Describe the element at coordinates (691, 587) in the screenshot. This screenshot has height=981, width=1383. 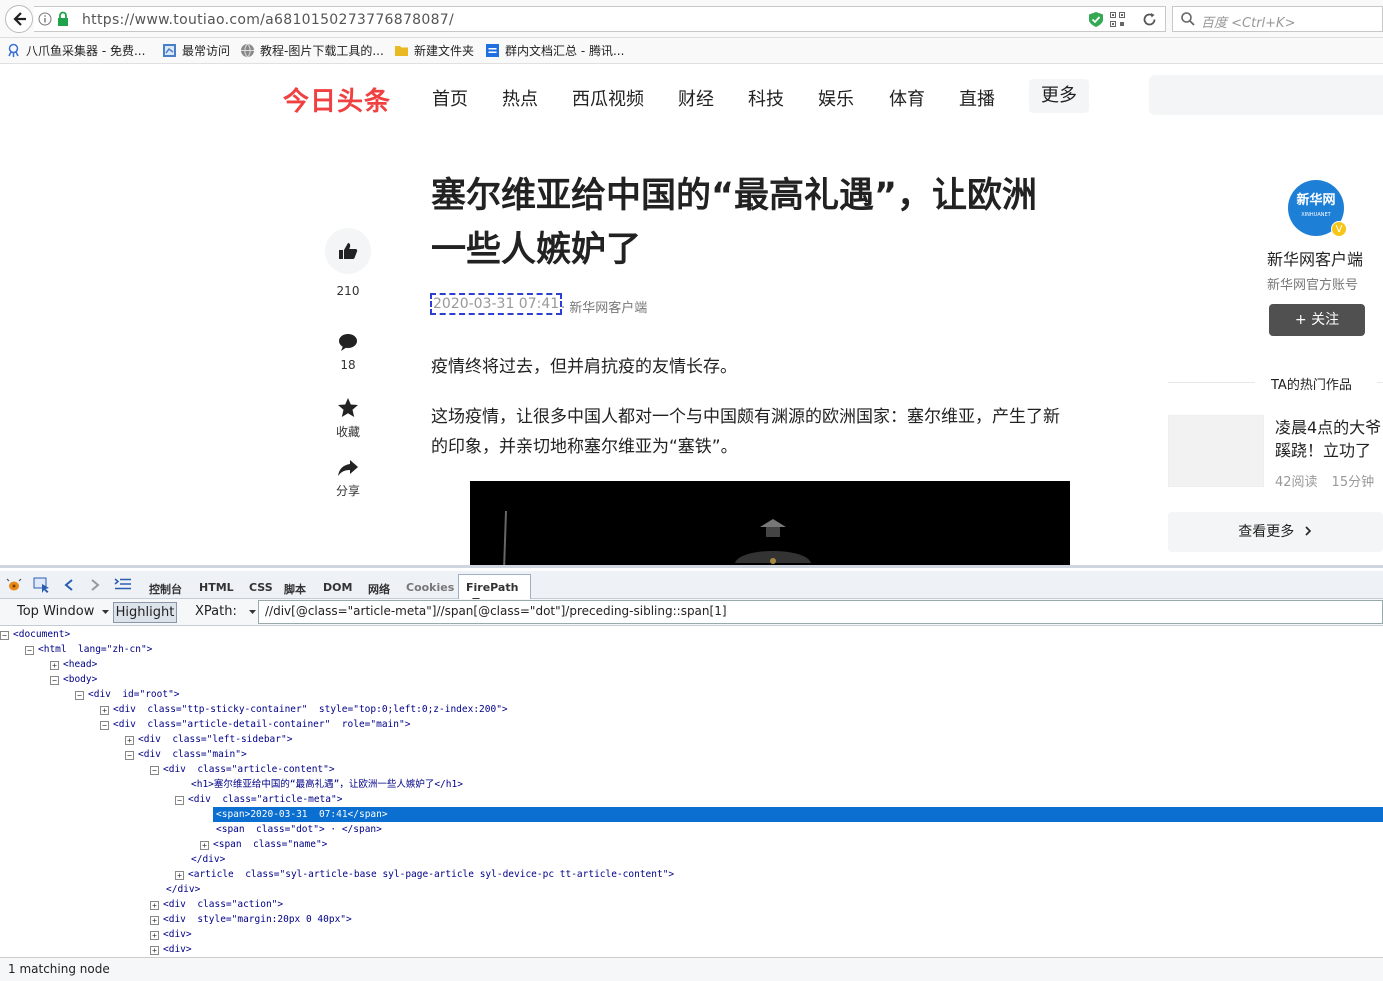
I see `devtools-tabbar: 控制台 HTML CSS 脚本 DOM 网络 Cookies FirePath` at that location.